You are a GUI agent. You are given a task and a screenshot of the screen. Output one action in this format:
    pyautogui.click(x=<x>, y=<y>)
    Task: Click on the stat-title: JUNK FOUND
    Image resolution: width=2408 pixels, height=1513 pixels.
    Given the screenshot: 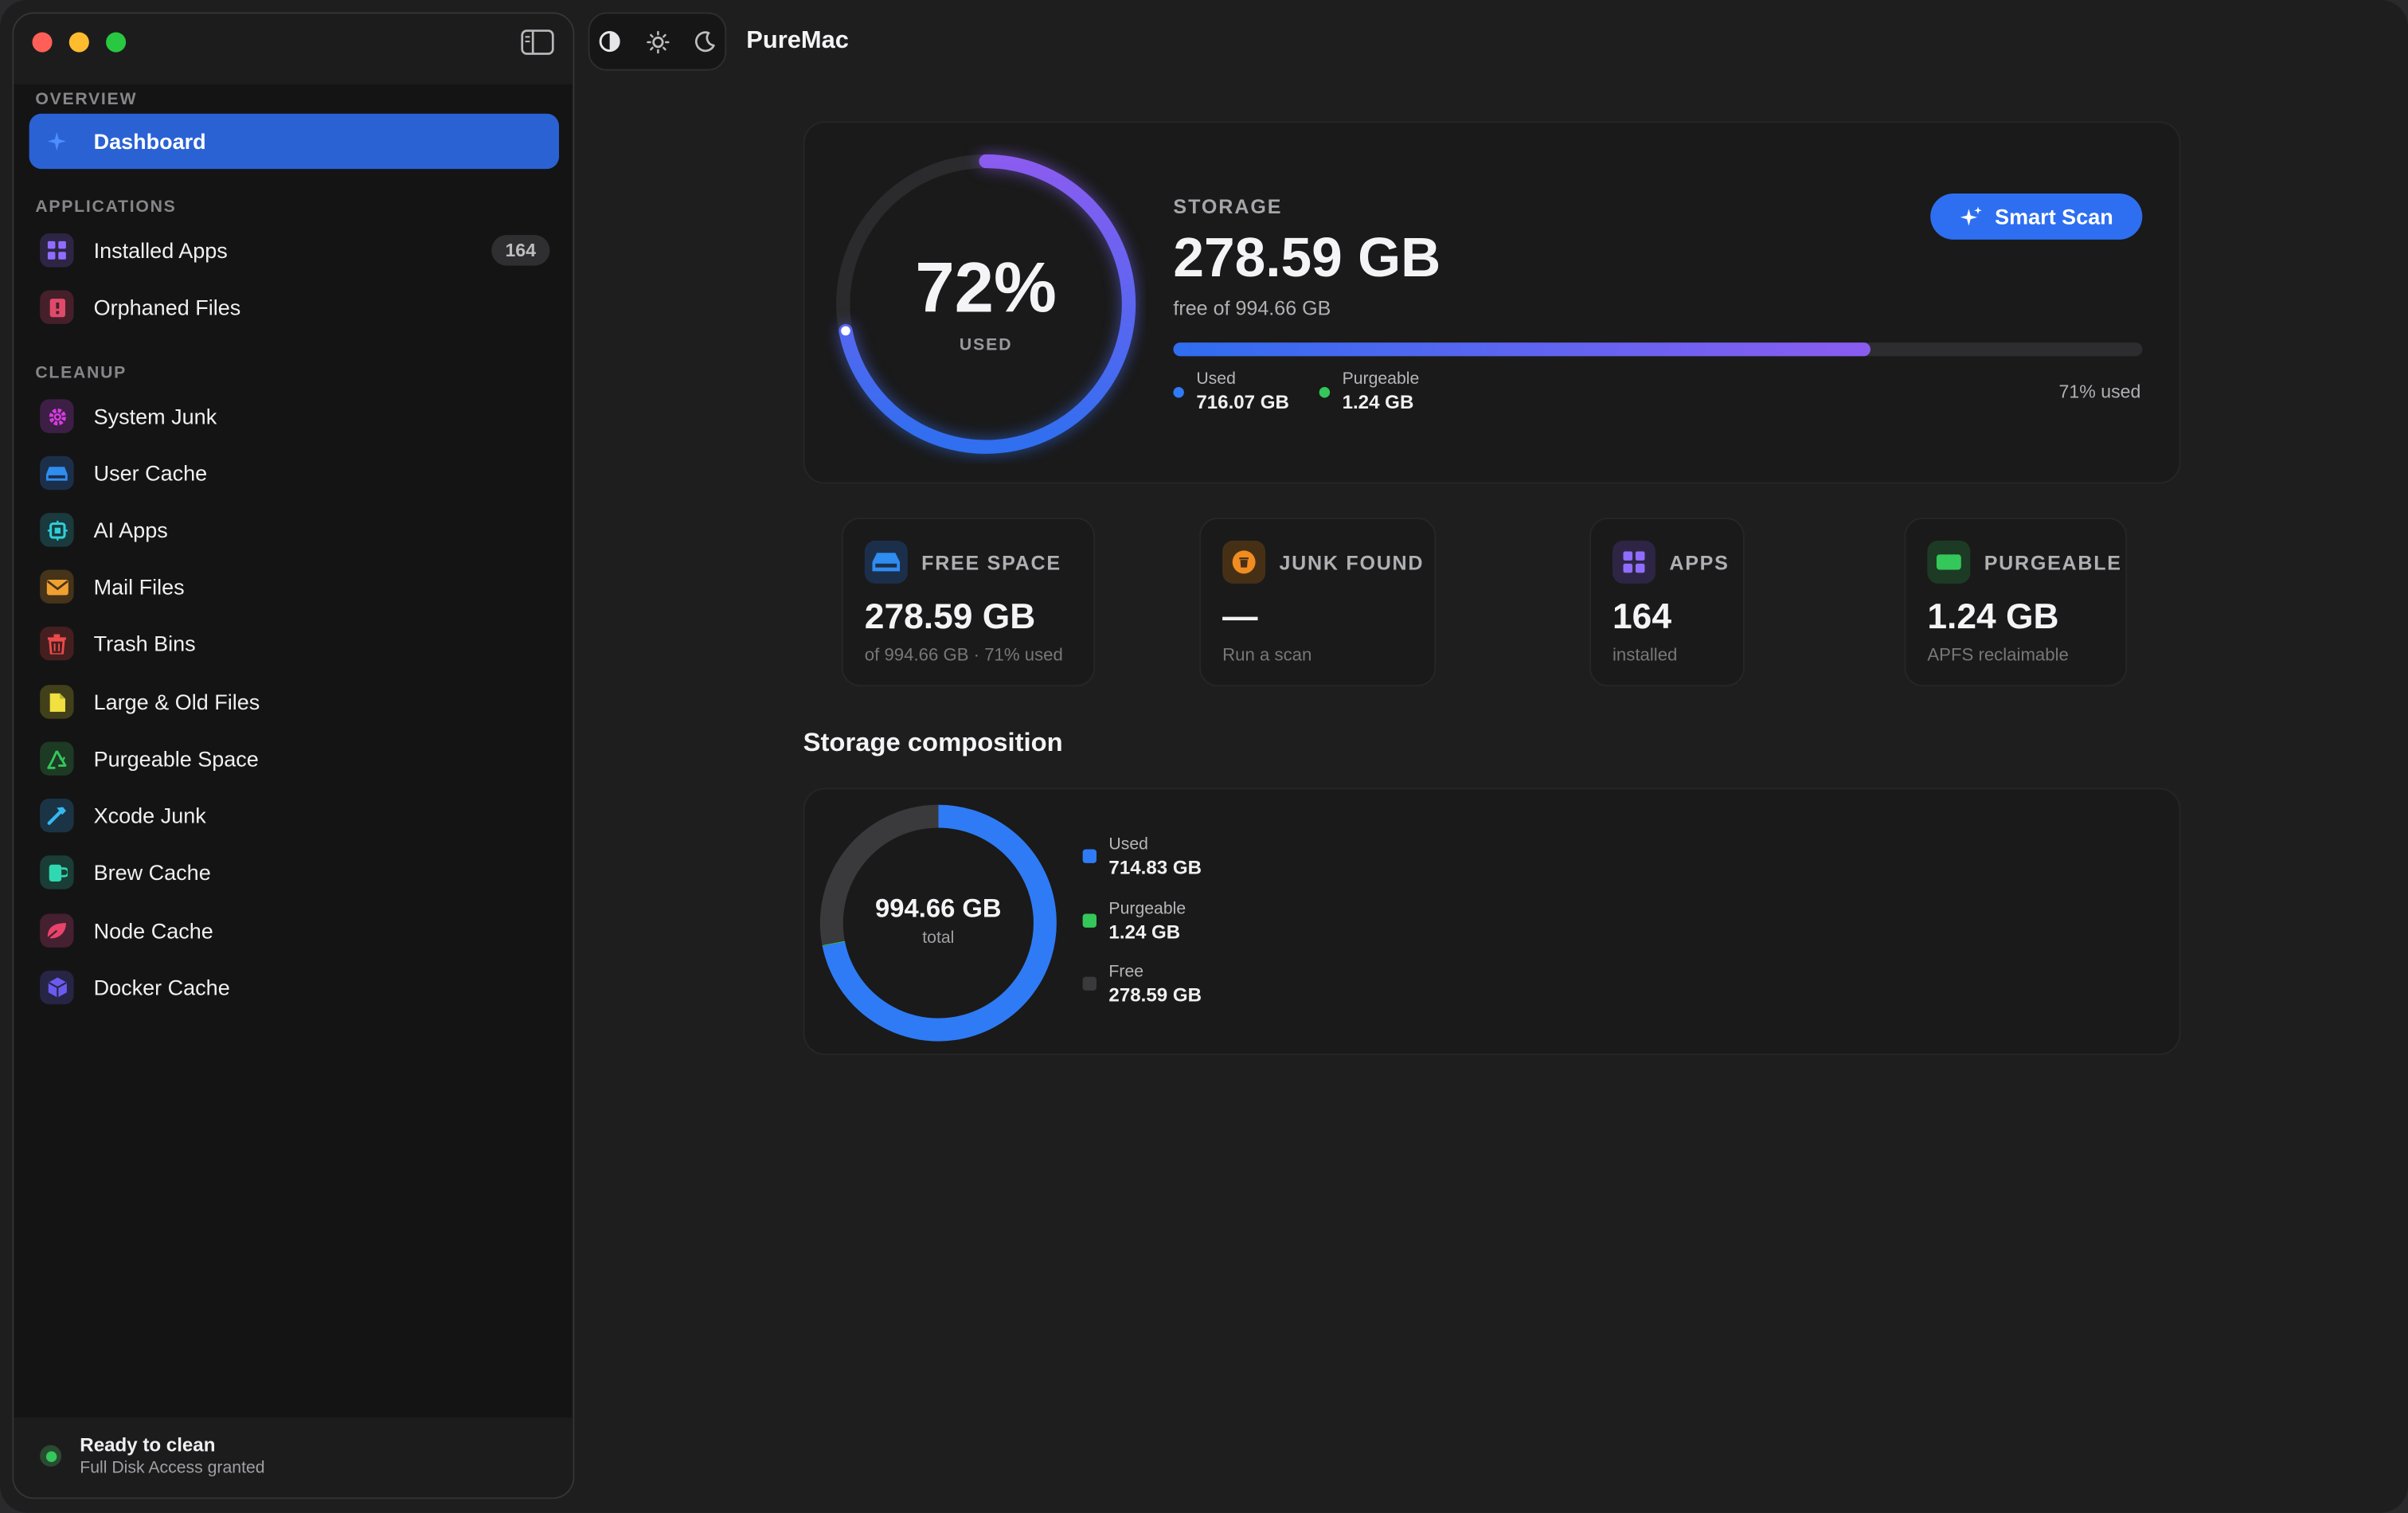 What is the action you would take?
    pyautogui.click(x=1352, y=563)
    